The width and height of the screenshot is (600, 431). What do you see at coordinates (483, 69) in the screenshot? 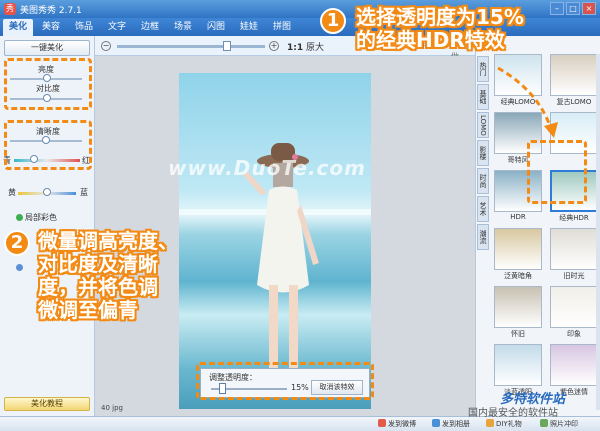
I see `tab-popular: 热门` at bounding box center [483, 69].